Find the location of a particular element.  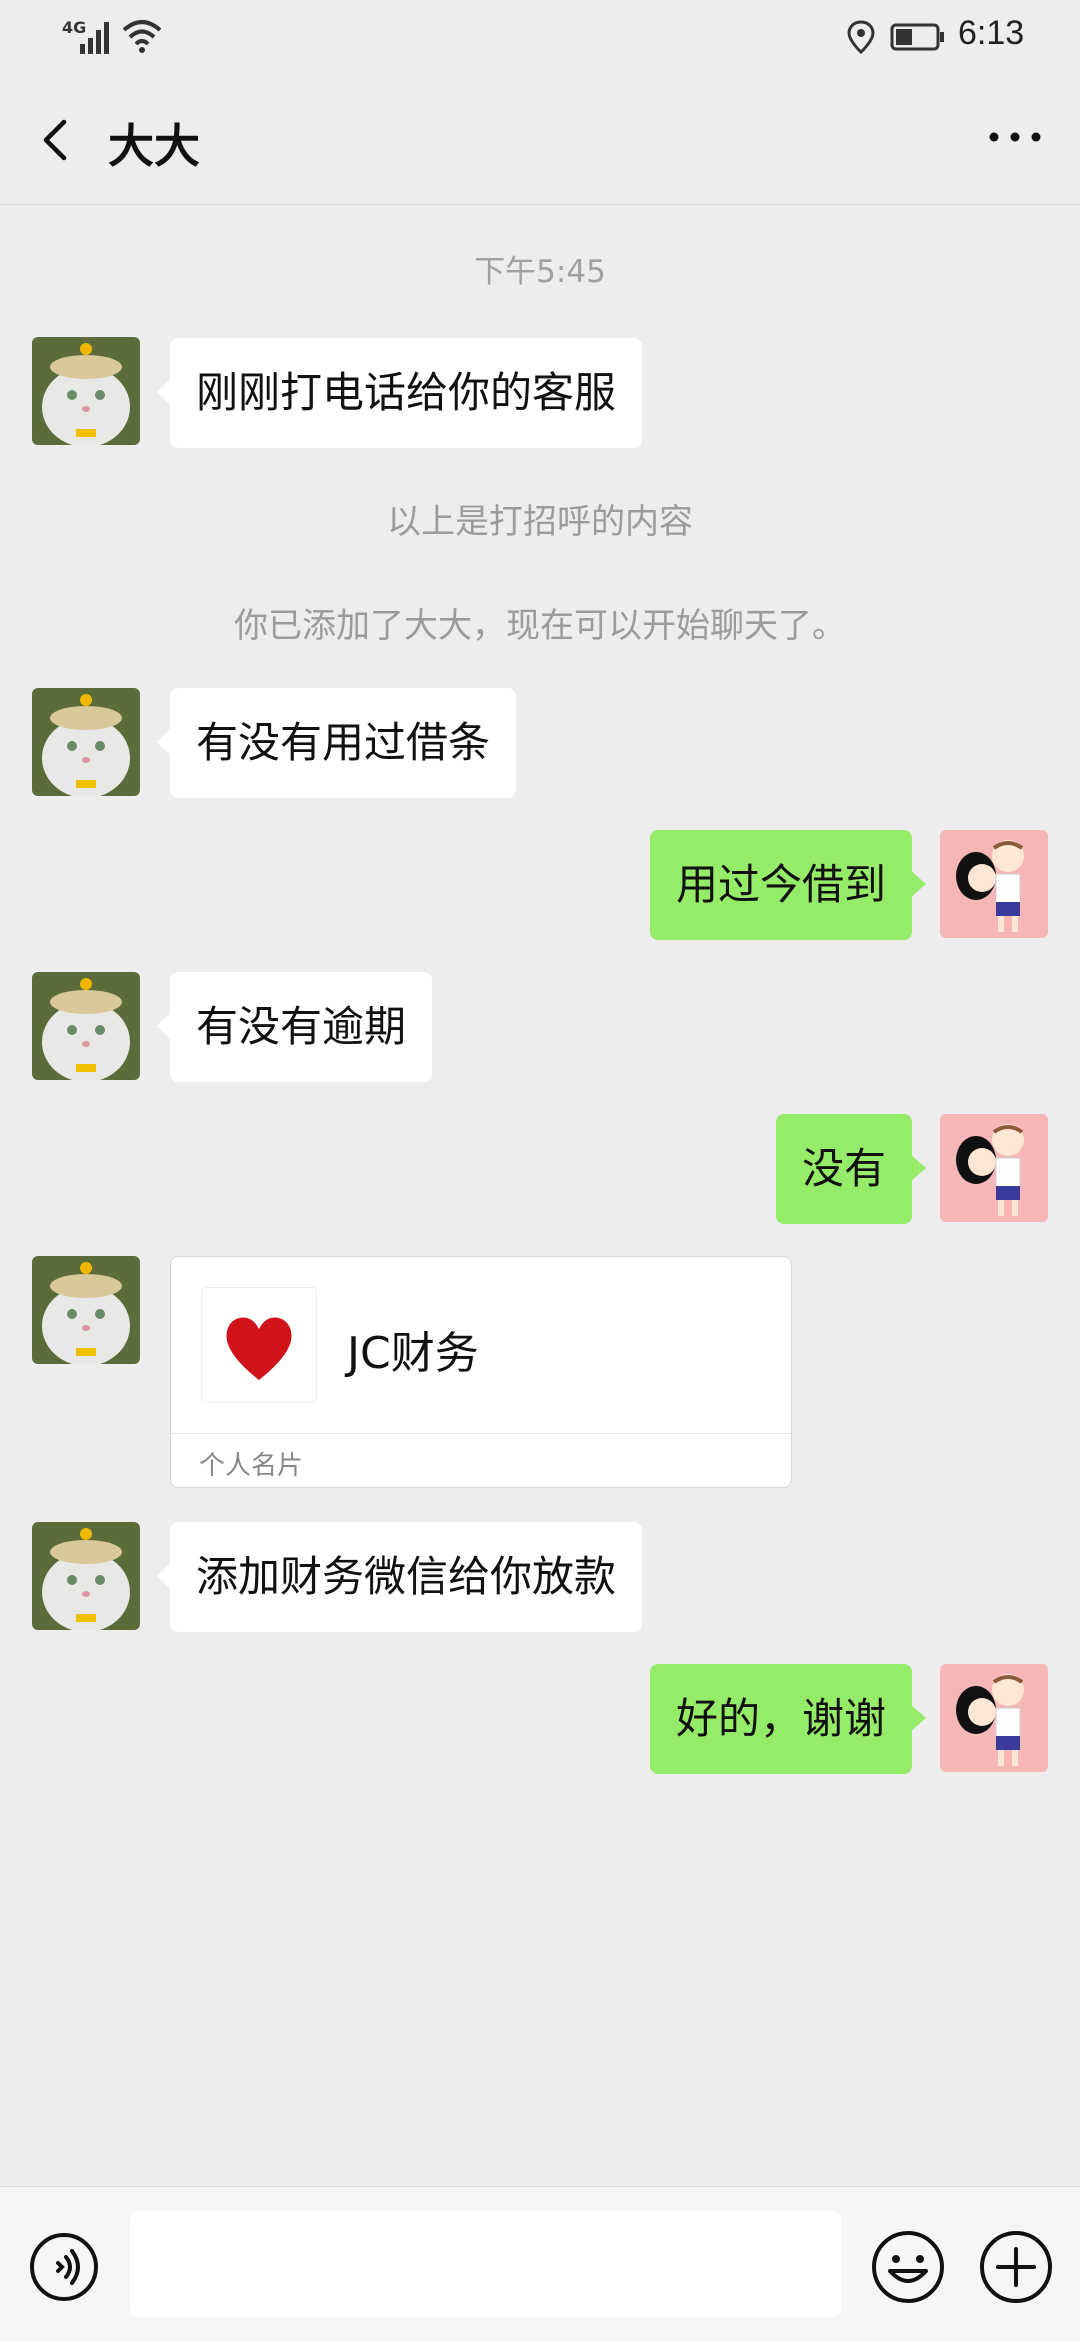

chat-title: 大大 is located at coordinates (154, 146).